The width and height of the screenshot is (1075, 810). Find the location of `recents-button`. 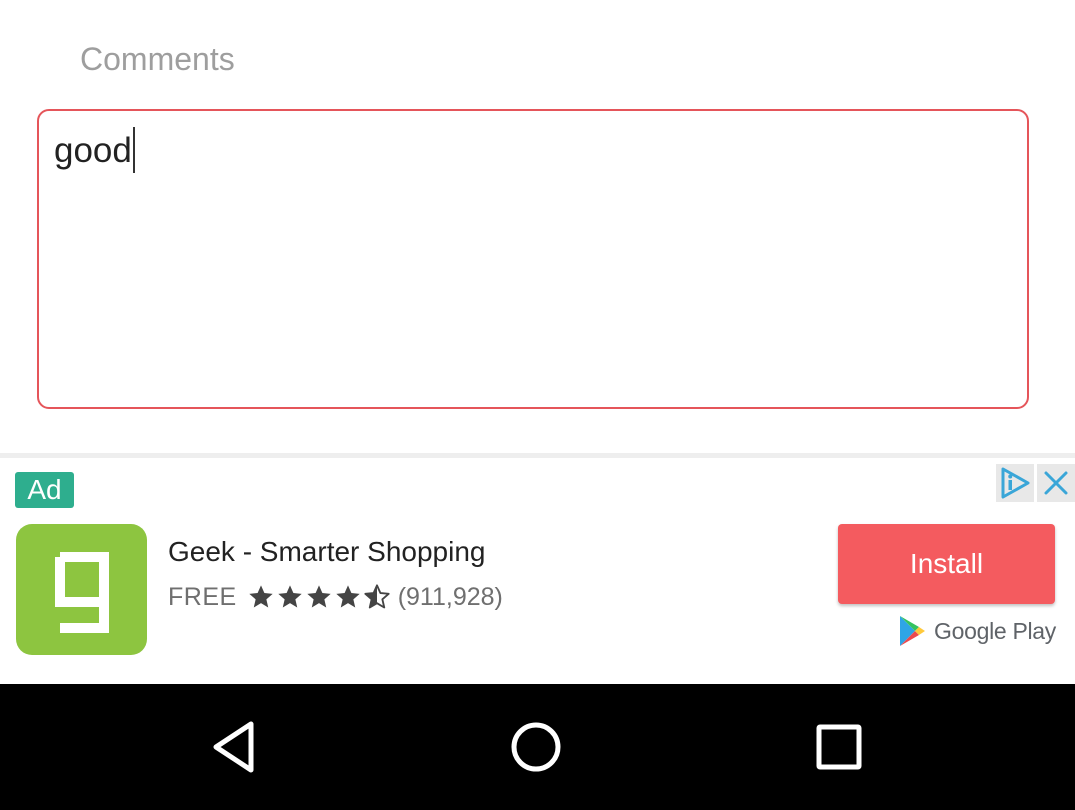

recents-button is located at coordinates (839, 747).